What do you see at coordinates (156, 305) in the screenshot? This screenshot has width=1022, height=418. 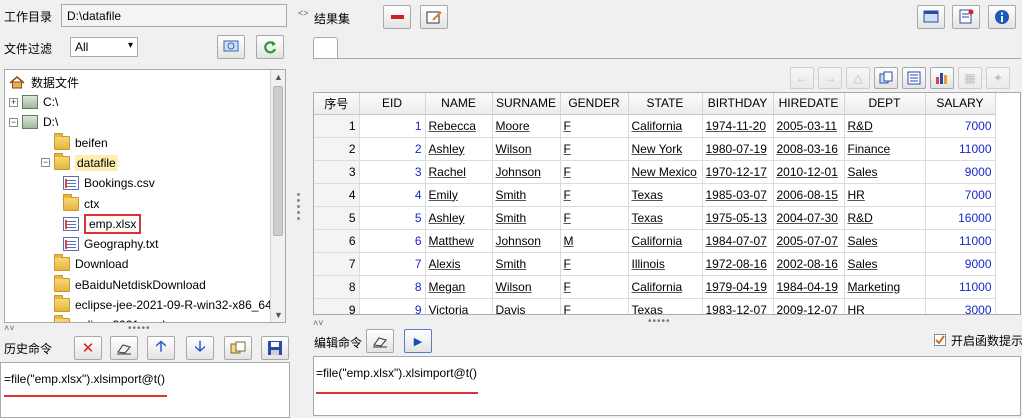 I see `tree-item: eclipse-jee-2021-09-R-win32-x86_64` at bounding box center [156, 305].